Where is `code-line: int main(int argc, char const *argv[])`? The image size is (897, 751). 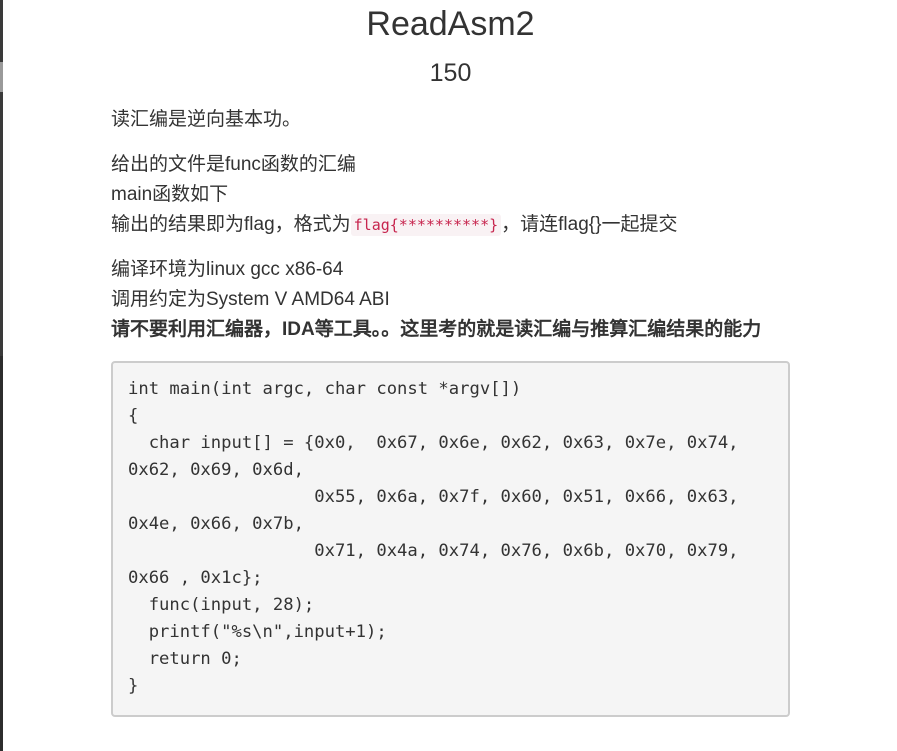 code-line: int main(int argc, char const *argv[]) is located at coordinates (325, 389).